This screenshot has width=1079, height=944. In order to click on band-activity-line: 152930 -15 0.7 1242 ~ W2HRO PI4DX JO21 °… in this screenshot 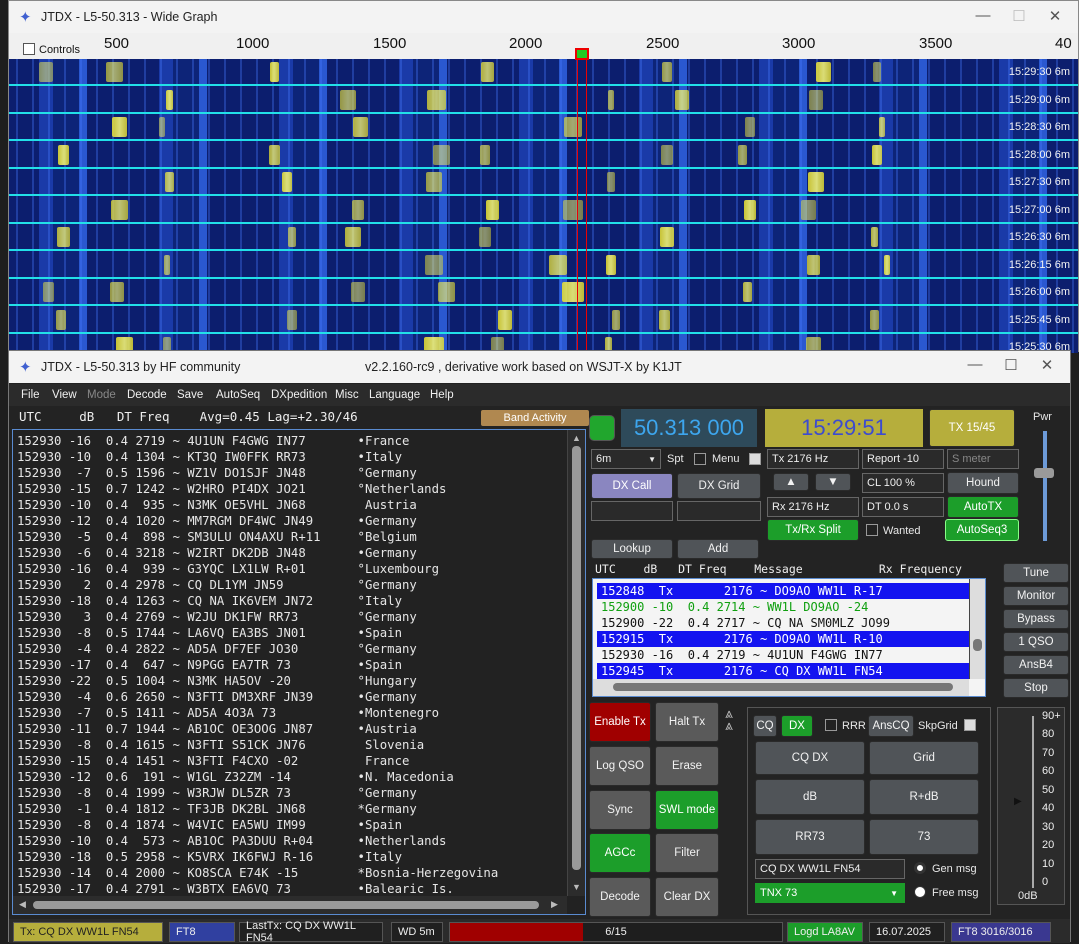, I will do `click(257, 489)`.